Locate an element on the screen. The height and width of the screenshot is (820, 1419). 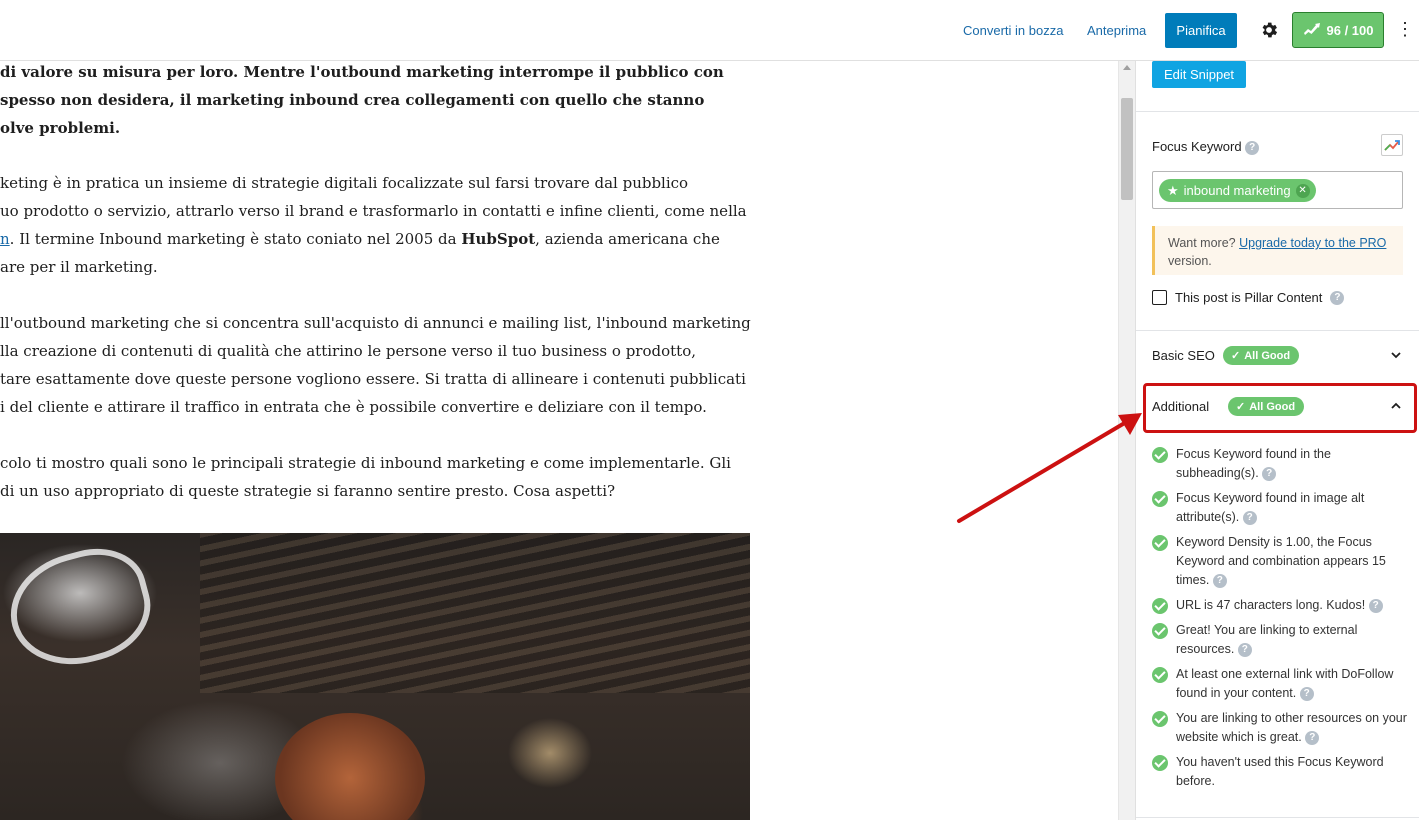
seo-score: 96 / 100 is located at coordinates (1350, 30).